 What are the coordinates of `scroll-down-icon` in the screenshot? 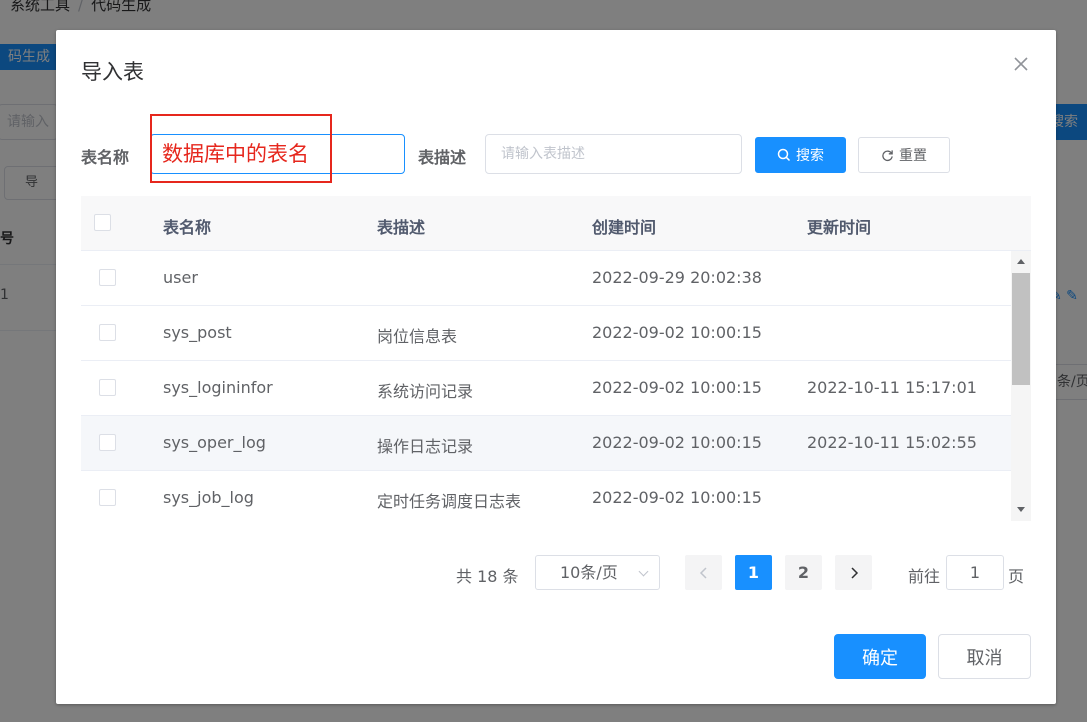 It's located at (1021, 509).